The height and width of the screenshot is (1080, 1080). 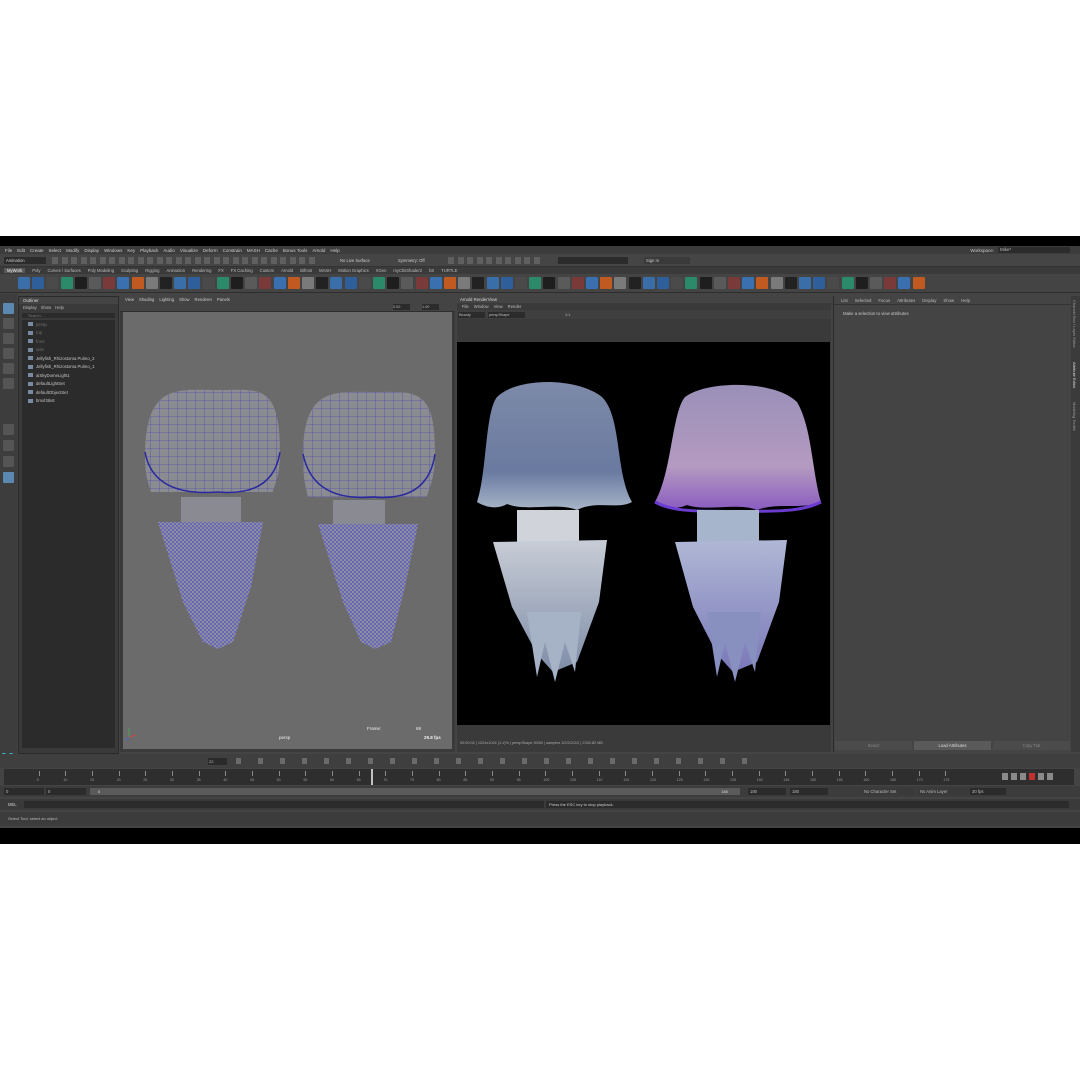 I want to click on menu-item-8: Playback, so click(x=149, y=250).